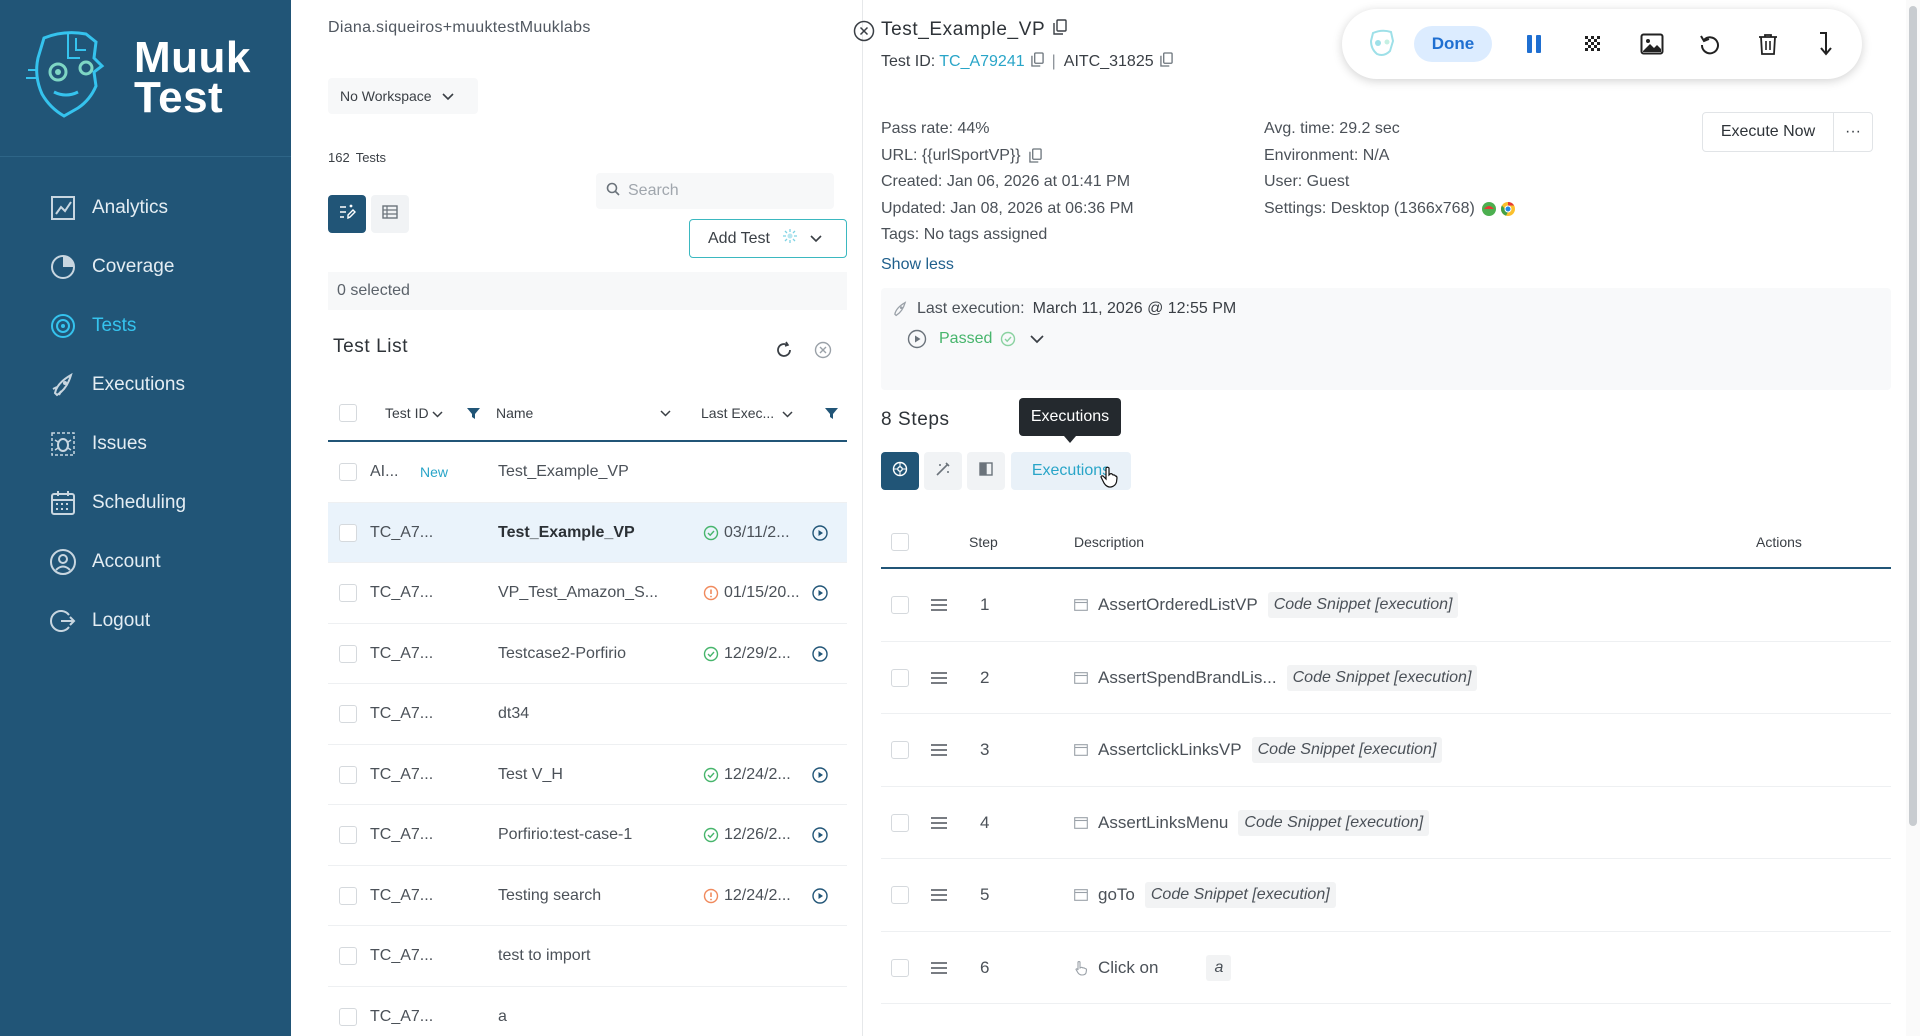 This screenshot has width=1920, height=1036. I want to click on add-test-button: Add Test, so click(768, 238).